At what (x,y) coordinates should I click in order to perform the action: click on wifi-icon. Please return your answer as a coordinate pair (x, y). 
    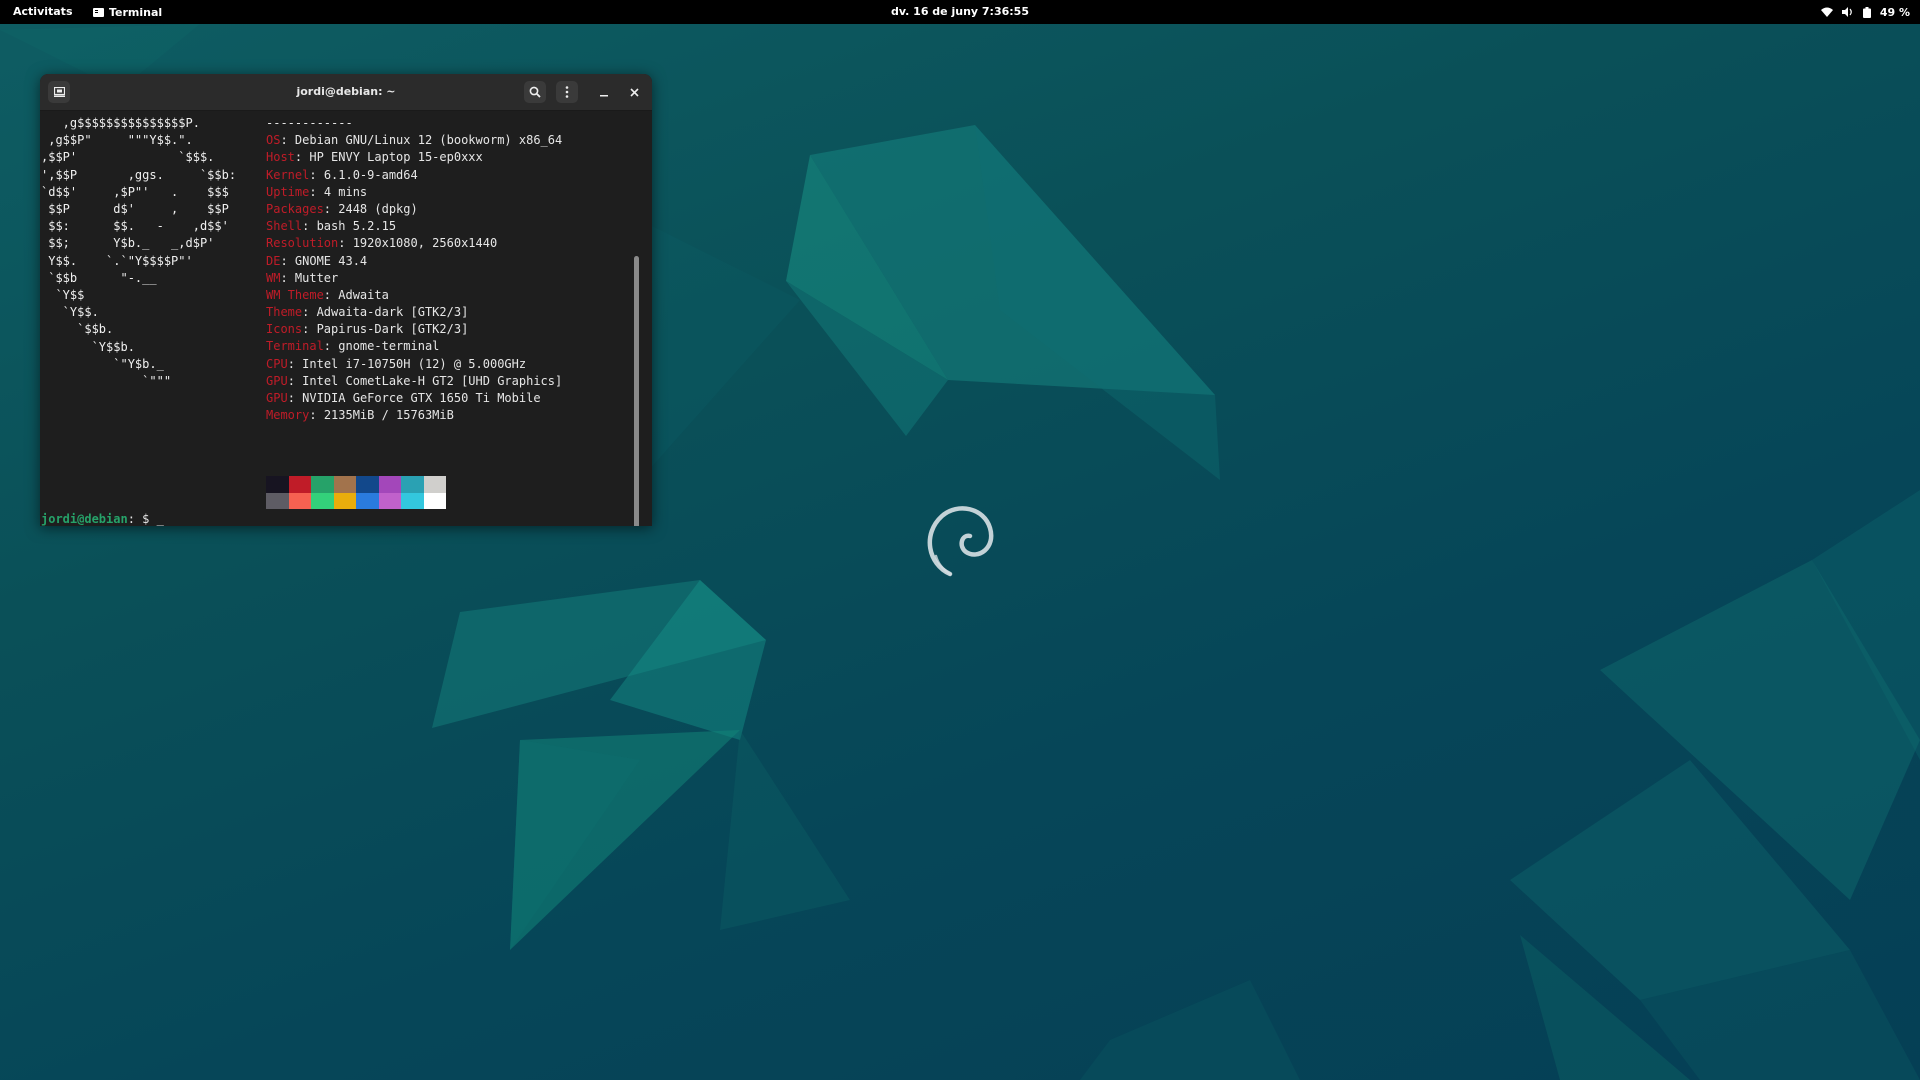
    Looking at the image, I should click on (1826, 12).